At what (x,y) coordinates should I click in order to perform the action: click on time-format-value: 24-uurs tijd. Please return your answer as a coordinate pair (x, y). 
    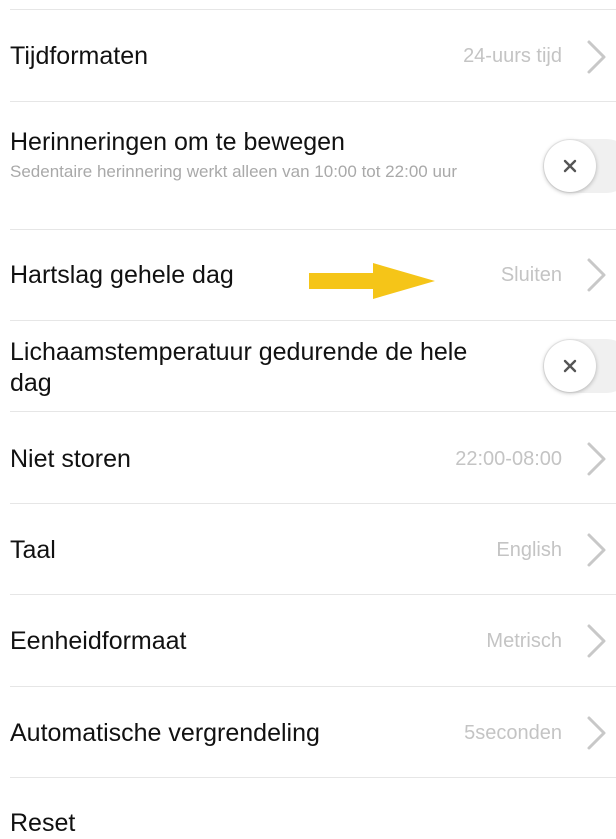
    Looking at the image, I should click on (512, 56).